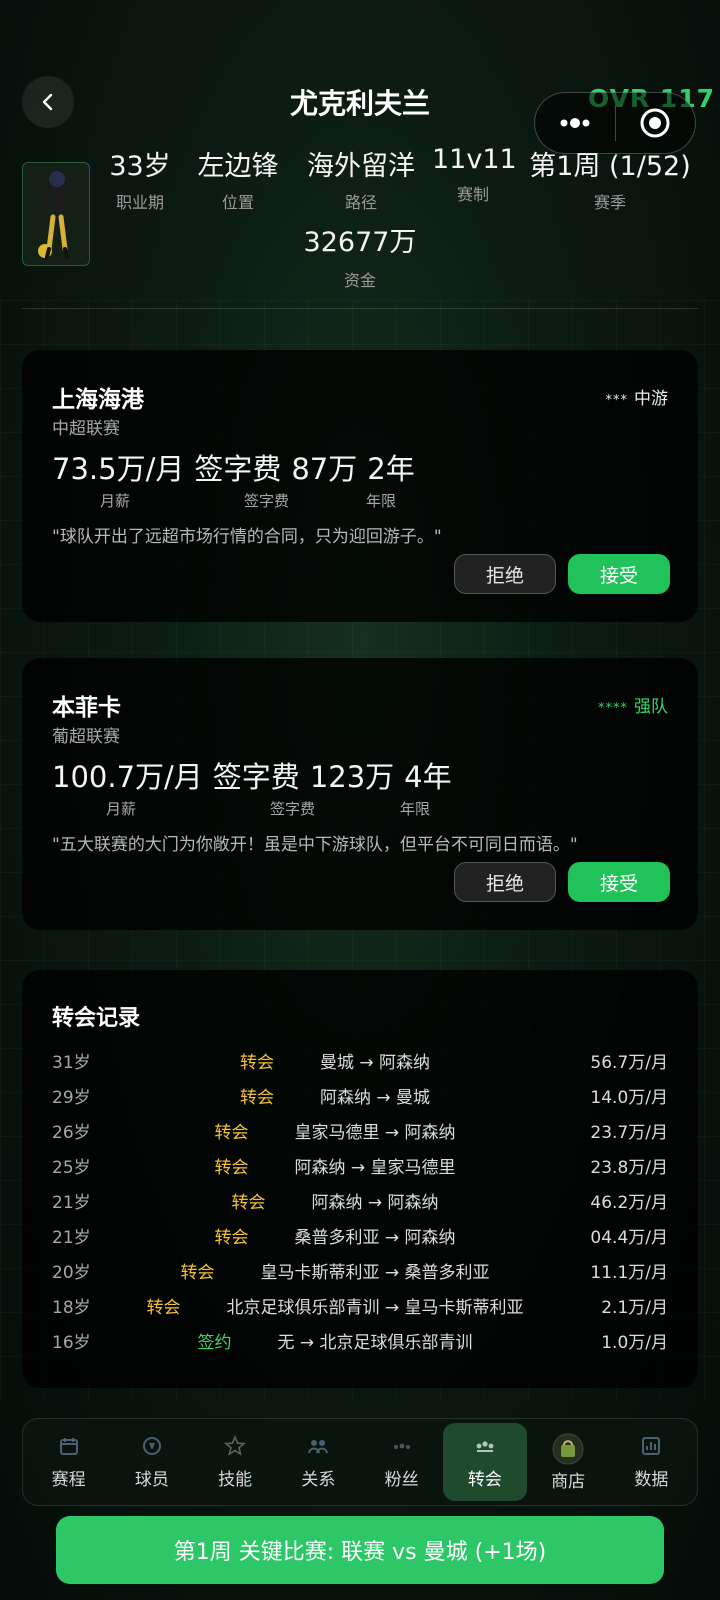 The image size is (720, 1600). Describe the element at coordinates (428, 777) in the screenshot. I see `years-value: 4年` at that location.